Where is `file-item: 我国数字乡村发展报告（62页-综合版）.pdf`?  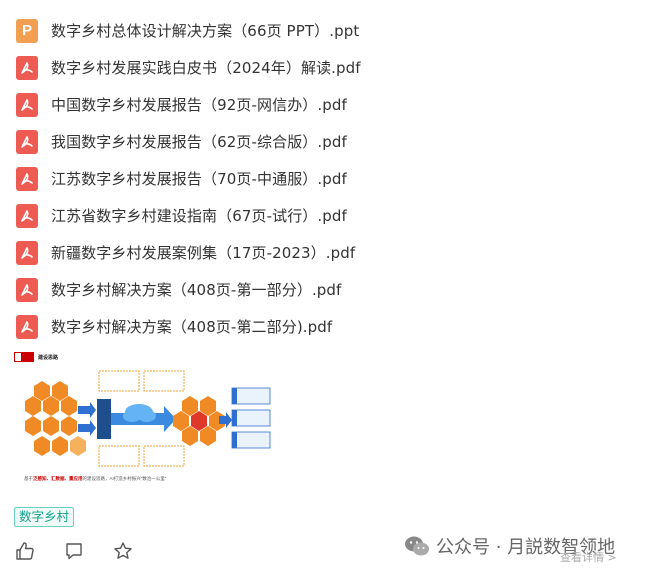 file-item: 我国数字乡村发展报告（62页-综合版）.pdf is located at coordinates (316, 141).